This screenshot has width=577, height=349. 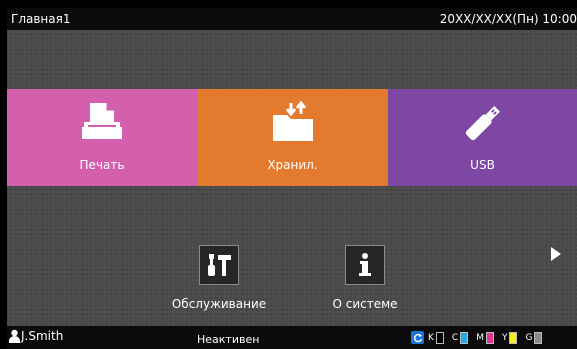 I want to click on ink-k-indicator: K, so click(x=436, y=337).